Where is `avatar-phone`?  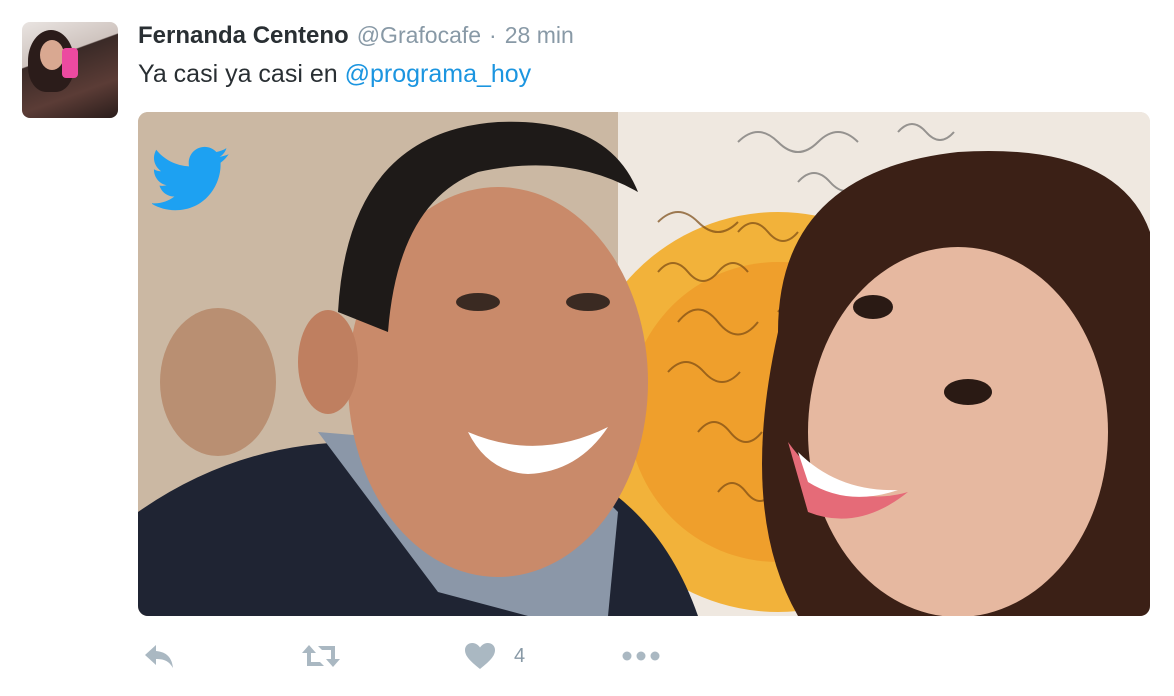 avatar-phone is located at coordinates (70, 63).